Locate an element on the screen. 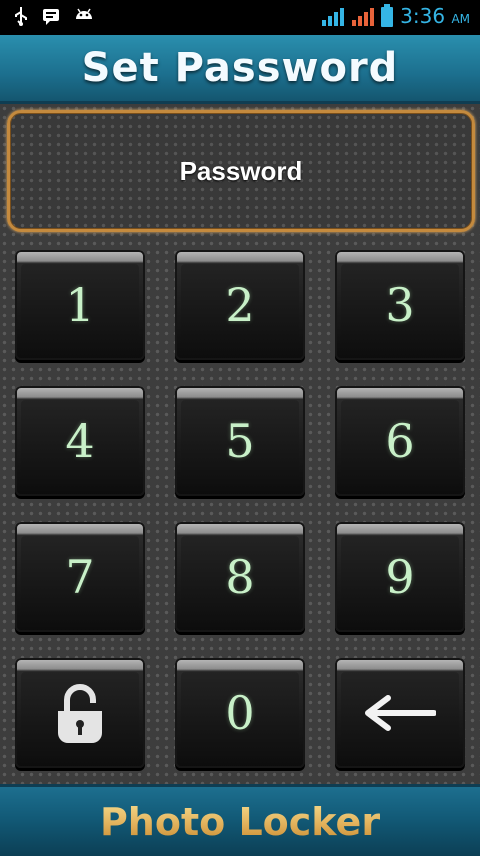 The image size is (480, 856). unlock-icon is located at coordinates (80, 713).